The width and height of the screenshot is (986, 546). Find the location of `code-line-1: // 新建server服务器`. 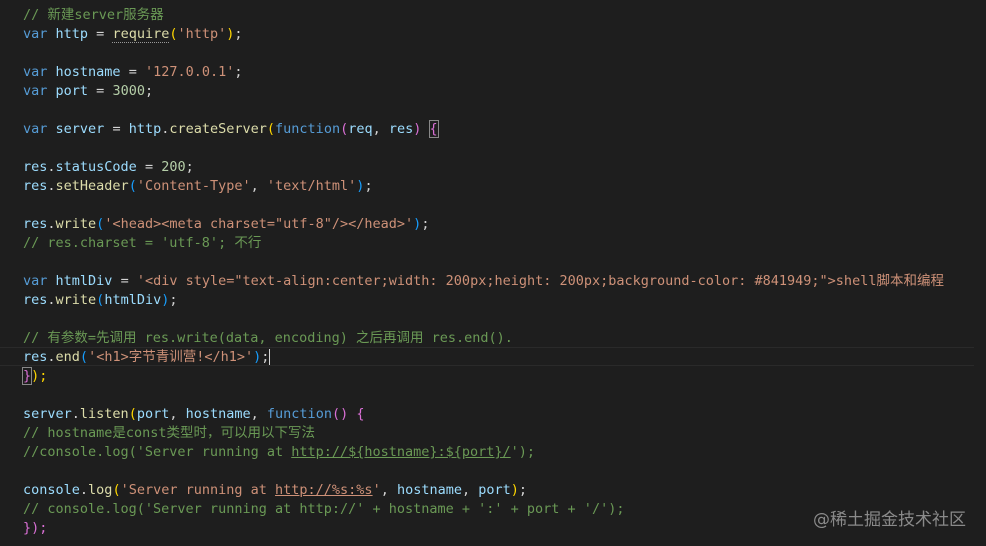

code-line-1: // 新建server服务器 is located at coordinates (93, 15).